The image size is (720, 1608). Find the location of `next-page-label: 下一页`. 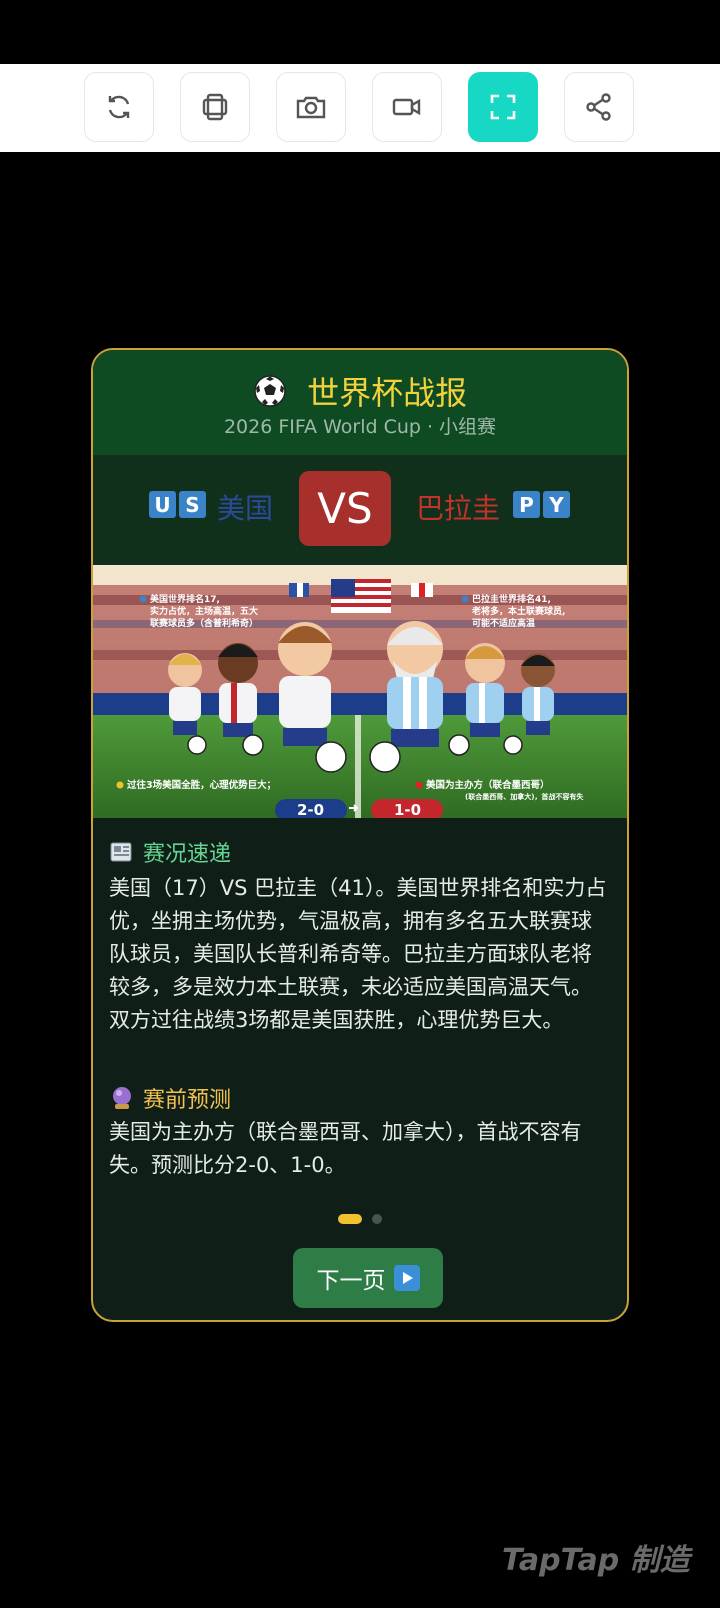

next-page-label: 下一页 is located at coordinates (351, 1281).